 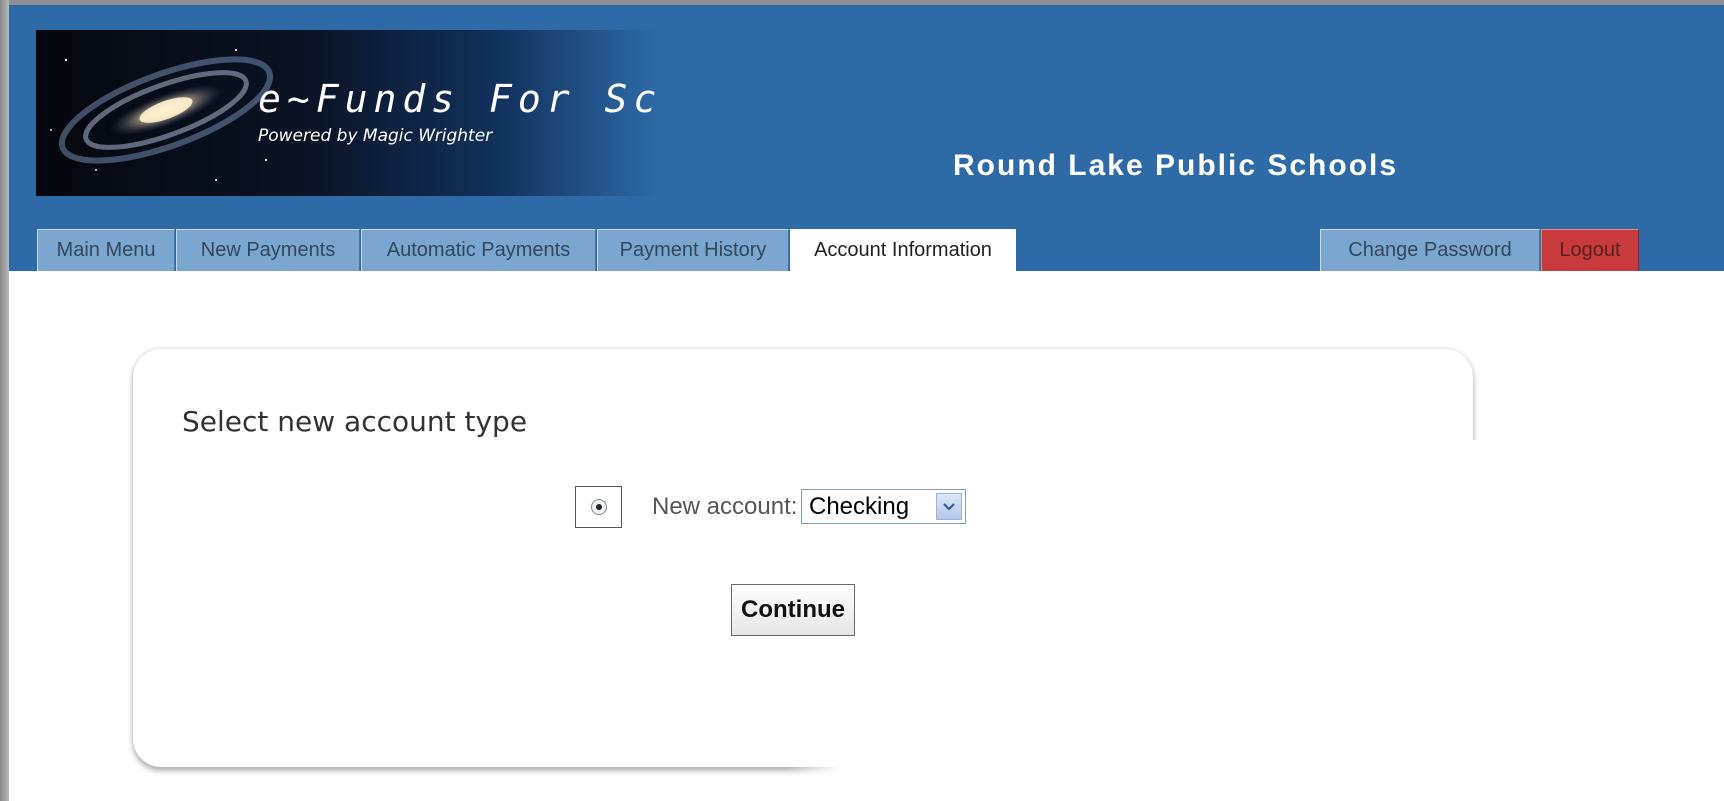 I want to click on new-account-label: New account:, so click(x=725, y=506).